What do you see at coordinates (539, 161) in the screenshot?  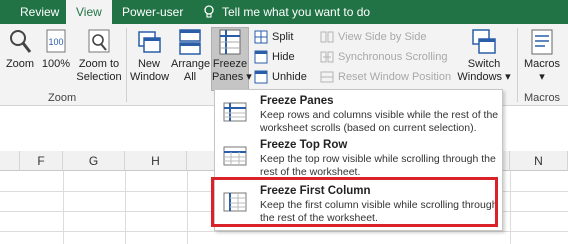 I see `column-header-n: N` at bounding box center [539, 161].